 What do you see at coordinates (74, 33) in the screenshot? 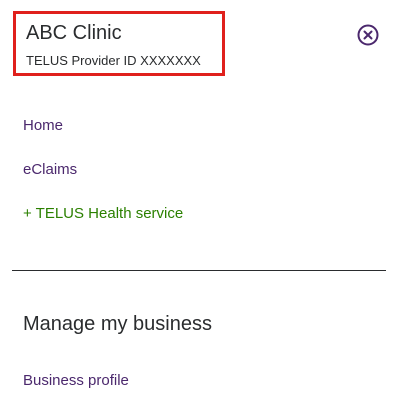
I see `clinic-name: ABC Clinic` at bounding box center [74, 33].